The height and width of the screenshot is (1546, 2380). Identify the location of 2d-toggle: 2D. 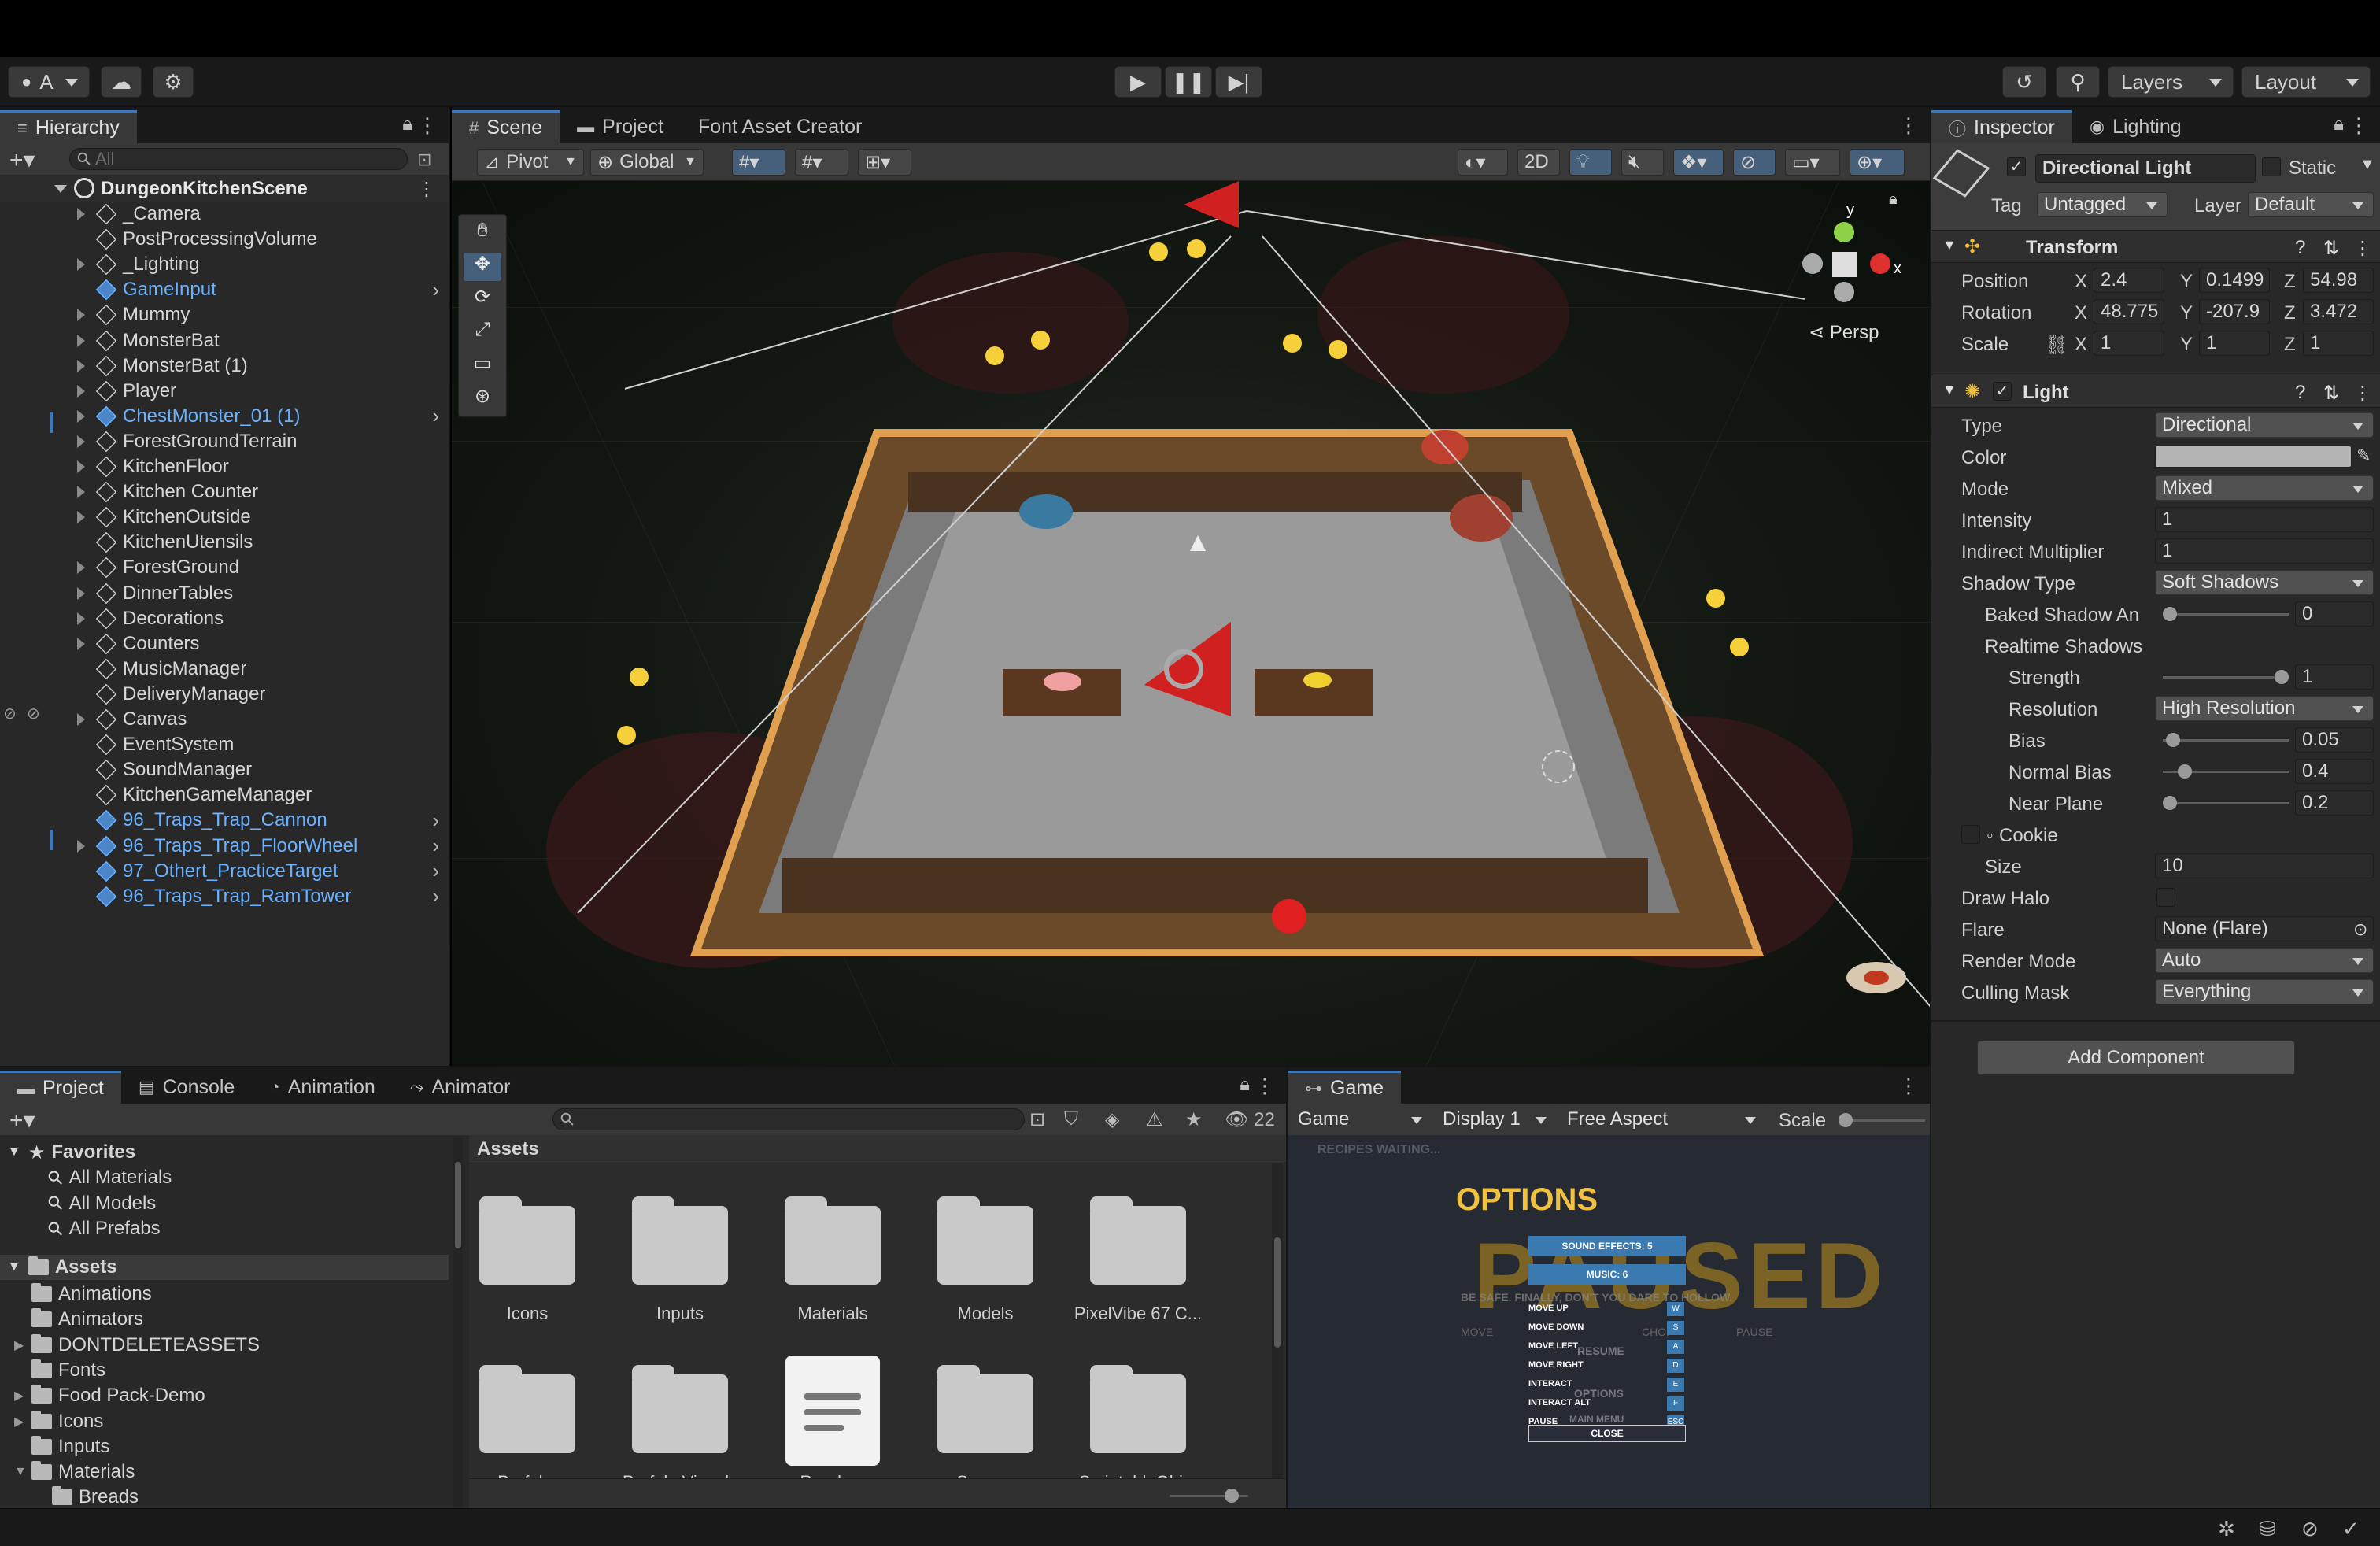
(1538, 163).